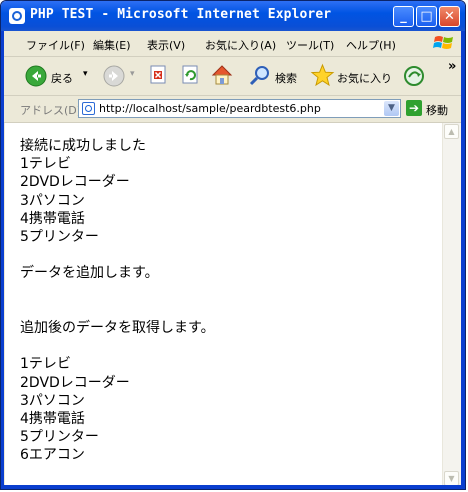  I want to click on window-frame-right, so click(463, 260).